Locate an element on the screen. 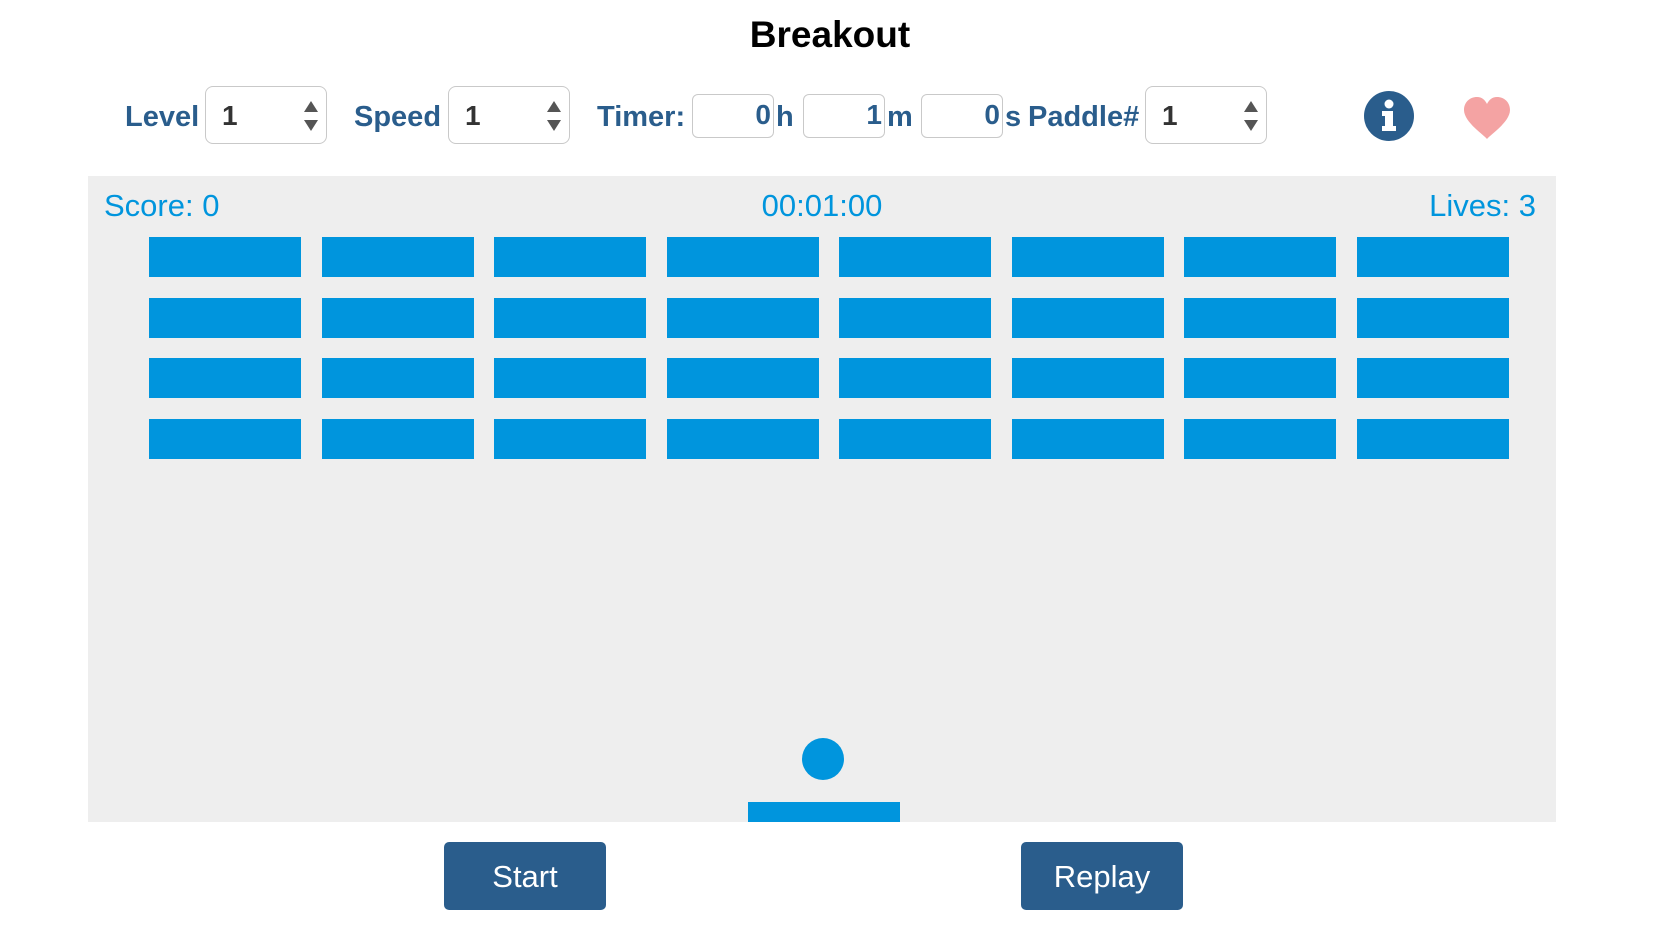 The width and height of the screenshot is (1660, 950). minutes-unit-label: m is located at coordinates (900, 117).